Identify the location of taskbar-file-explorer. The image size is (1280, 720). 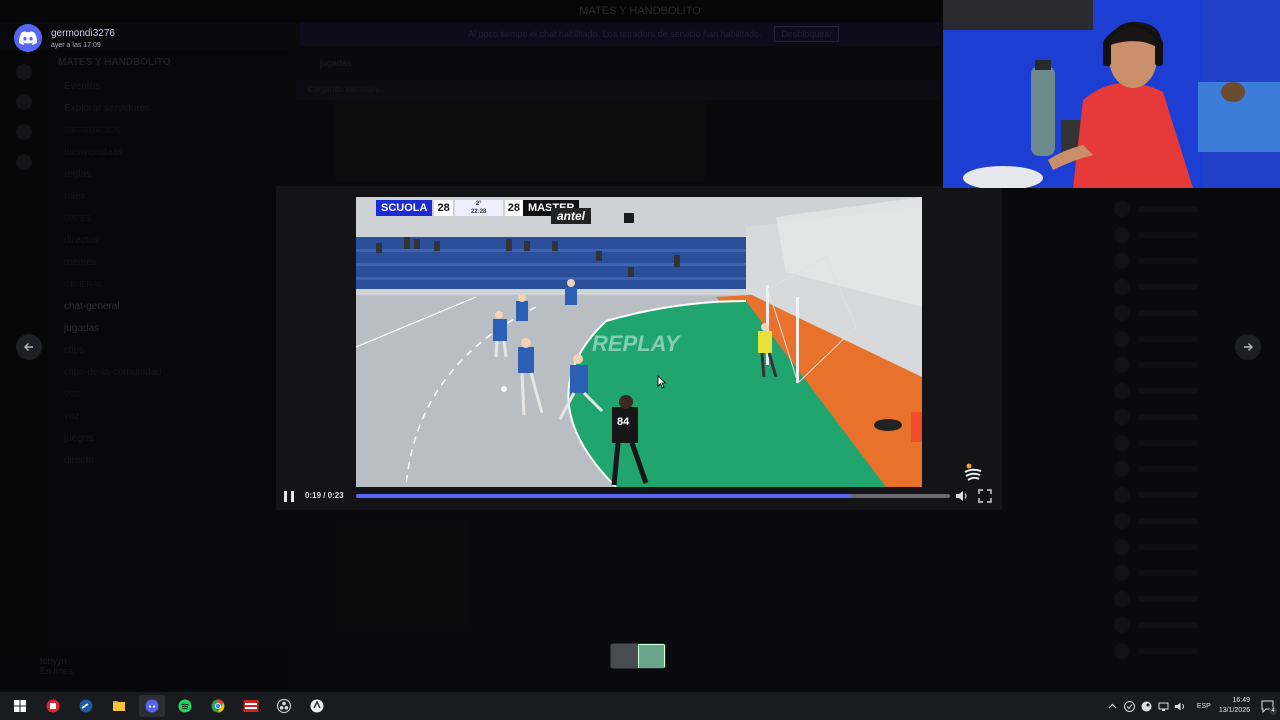
(119, 706).